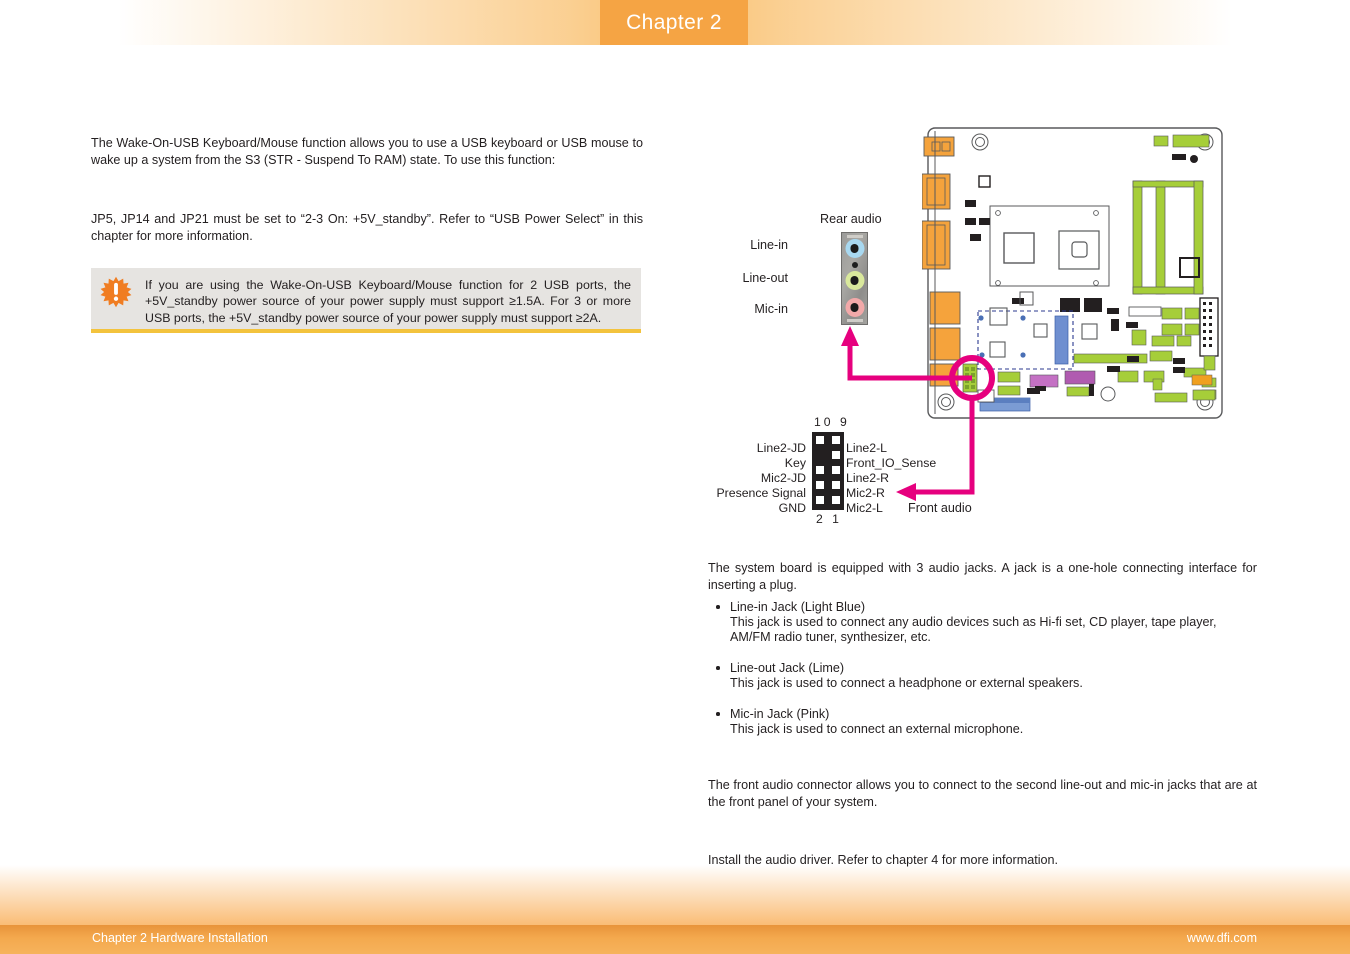 Image resolution: width=1350 pixels, height=954 pixels. What do you see at coordinates (832, 422) in the screenshot?
I see `pin-numbers-top: 10 9` at bounding box center [832, 422].